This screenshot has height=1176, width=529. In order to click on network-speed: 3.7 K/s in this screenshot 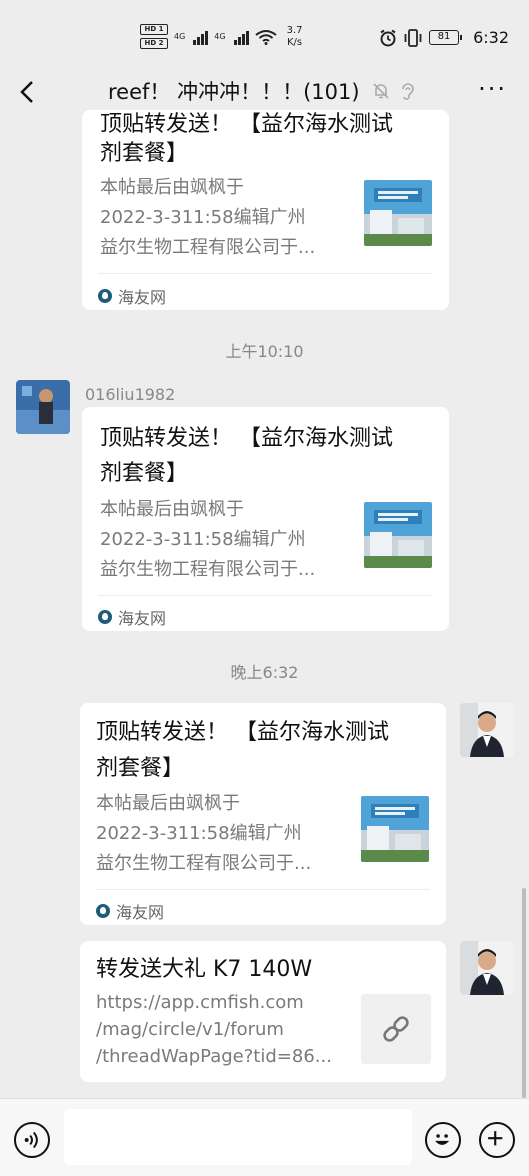, I will do `click(295, 37)`.